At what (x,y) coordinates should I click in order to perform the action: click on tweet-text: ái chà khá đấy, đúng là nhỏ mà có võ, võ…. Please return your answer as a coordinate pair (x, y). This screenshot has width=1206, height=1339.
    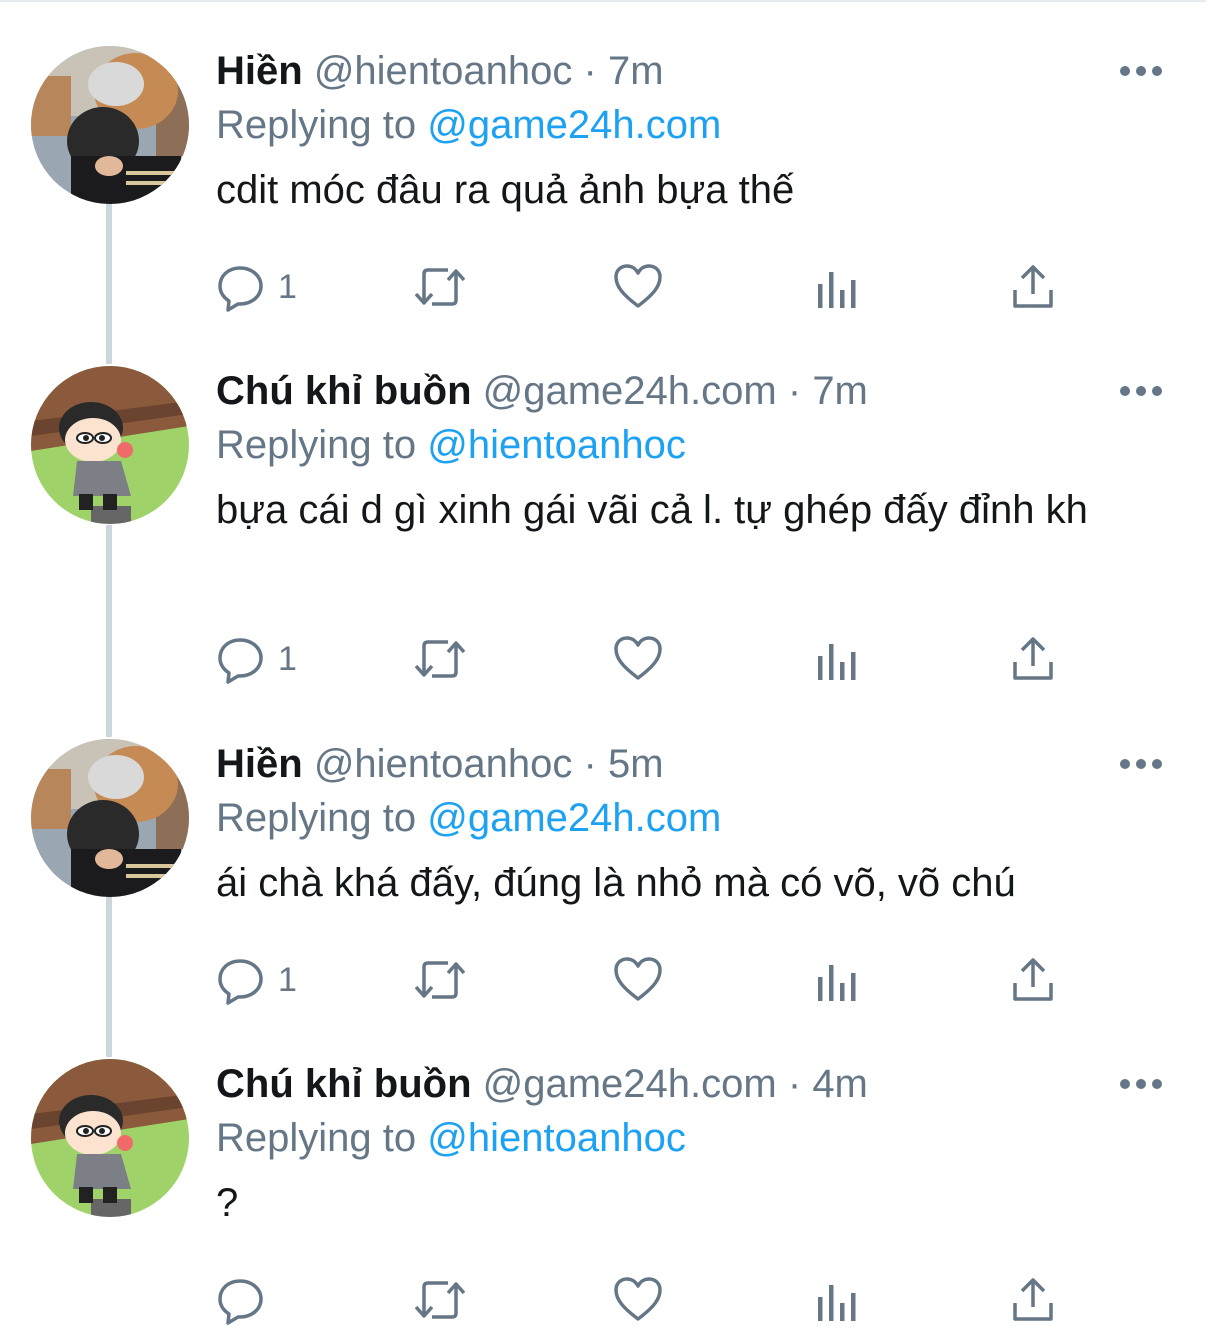
    Looking at the image, I should click on (616, 883).